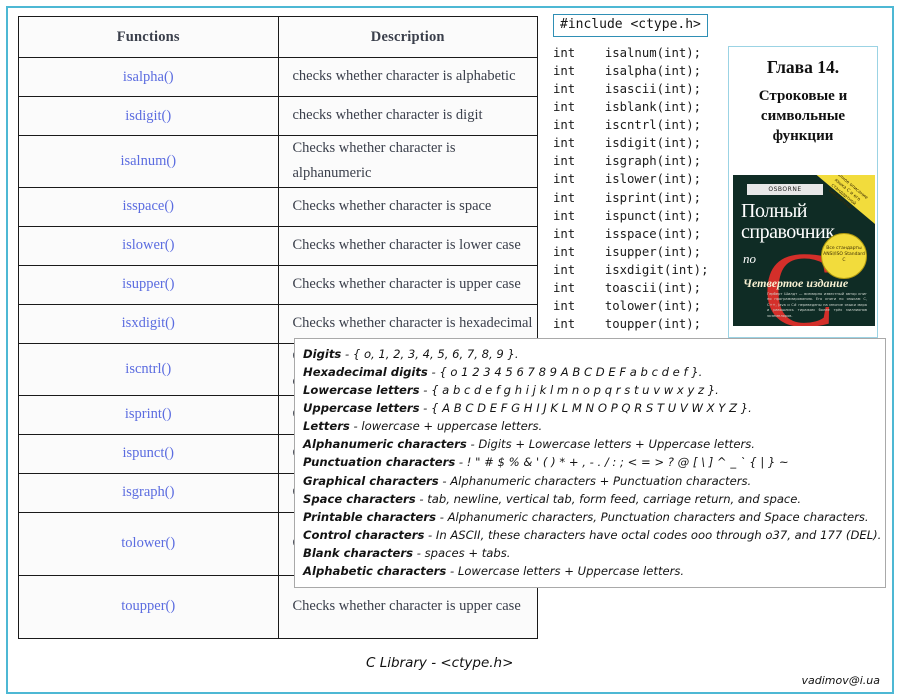  I want to click on definition-term: Letters, so click(326, 426).